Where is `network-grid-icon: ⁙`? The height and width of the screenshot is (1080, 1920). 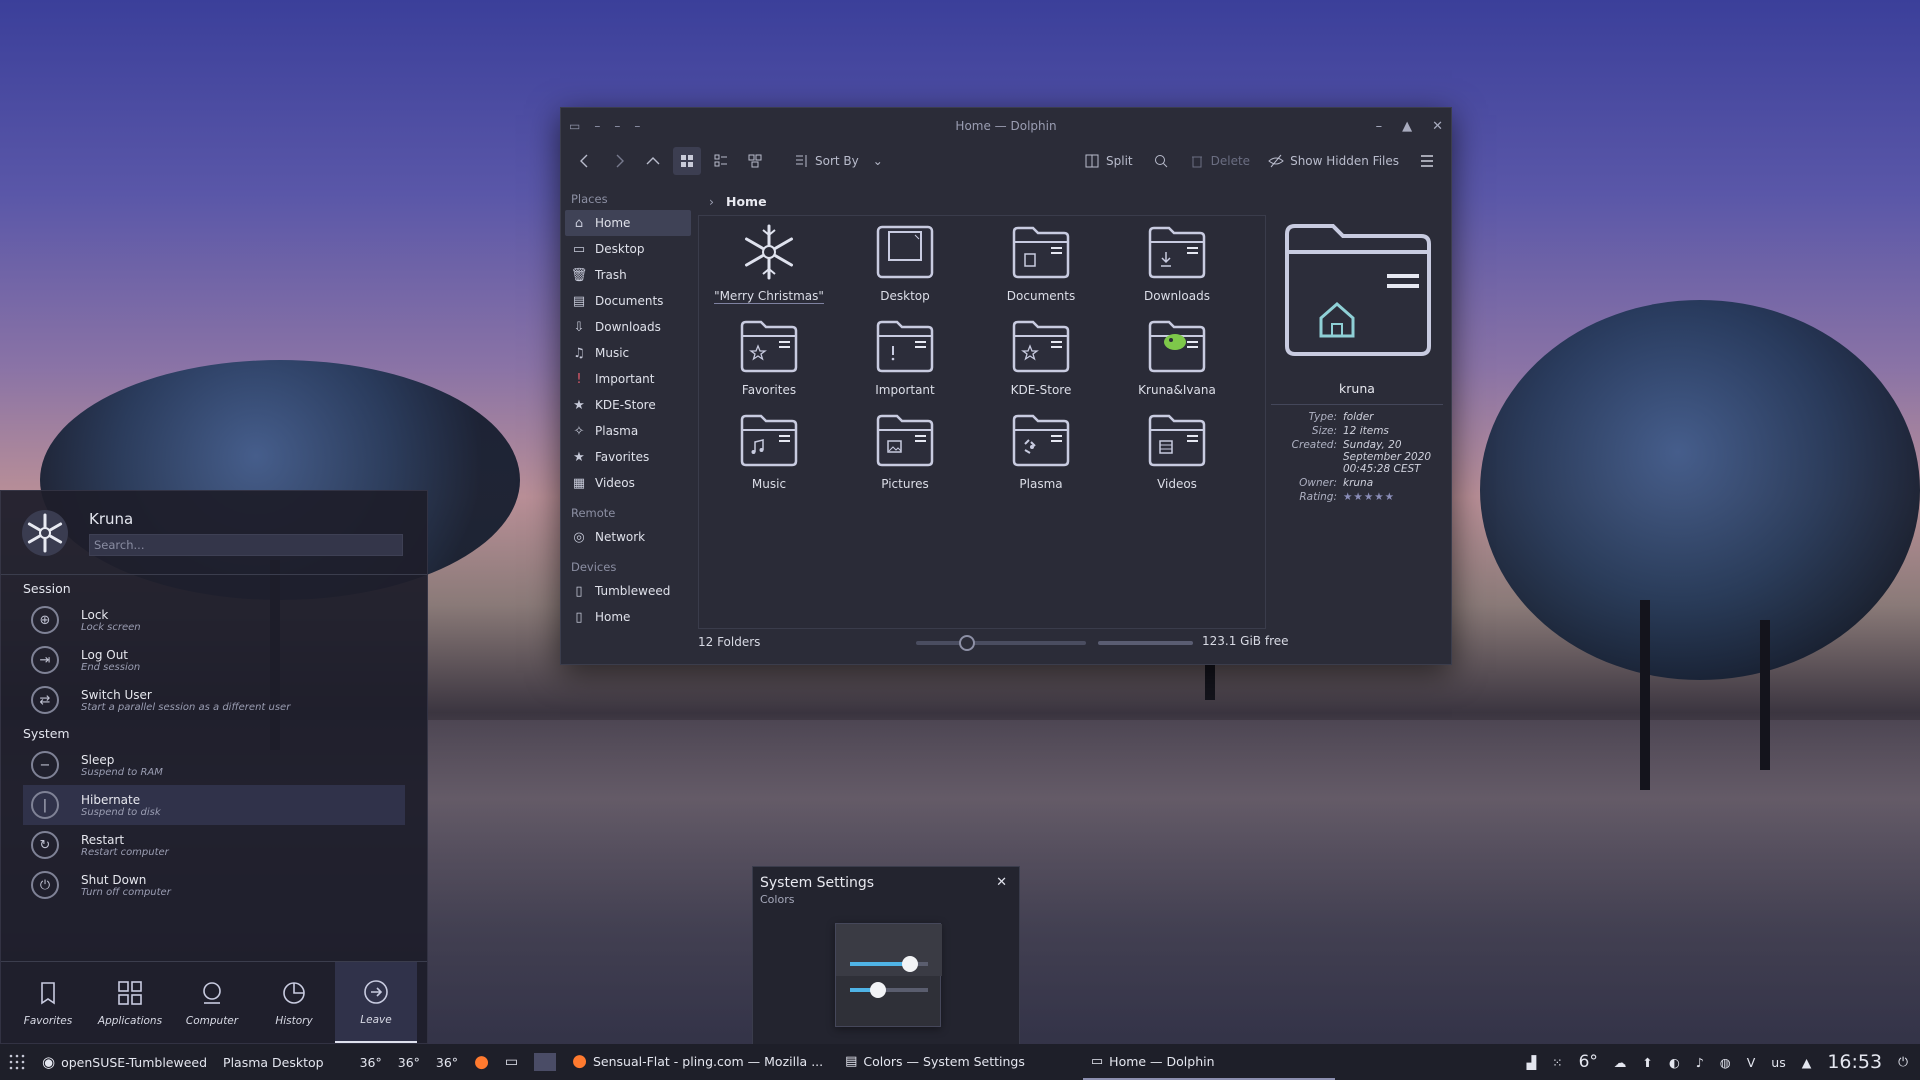 network-grid-icon: ⁙ is located at coordinates (1557, 1062).